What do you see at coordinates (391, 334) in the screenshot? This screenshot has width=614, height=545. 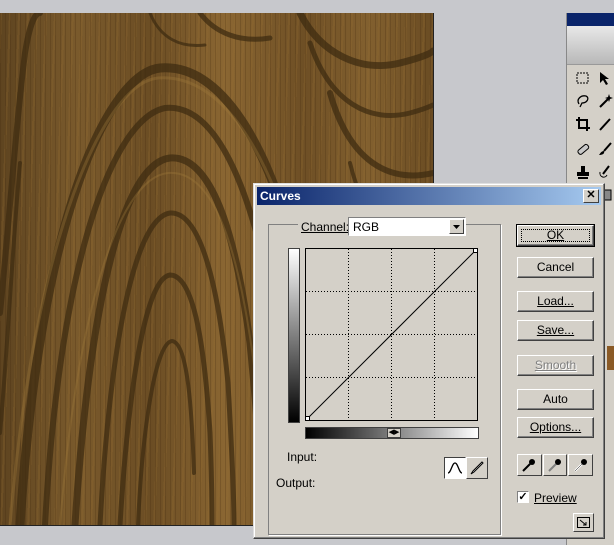 I see `curve-graph` at bounding box center [391, 334].